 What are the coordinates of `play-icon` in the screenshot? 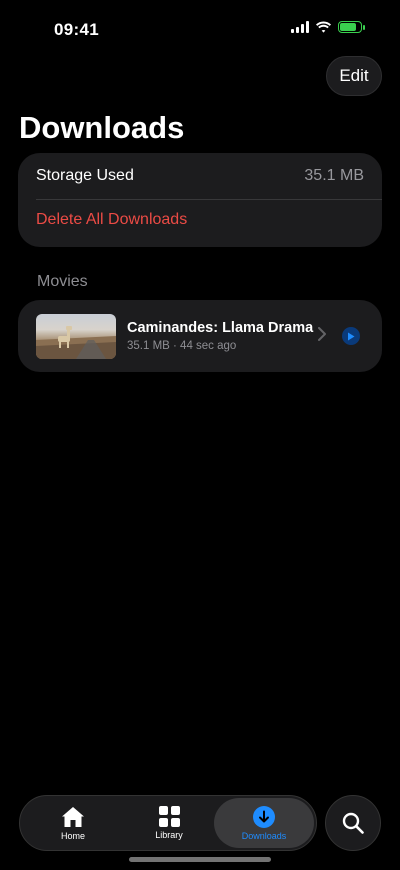 It's located at (351, 336).